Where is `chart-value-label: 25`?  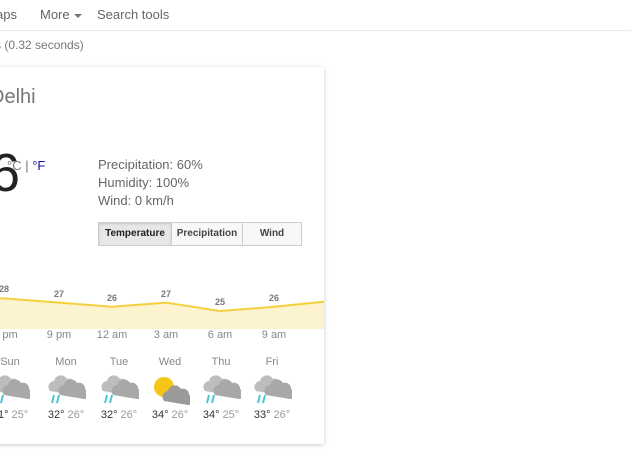 chart-value-label: 25 is located at coordinates (220, 302).